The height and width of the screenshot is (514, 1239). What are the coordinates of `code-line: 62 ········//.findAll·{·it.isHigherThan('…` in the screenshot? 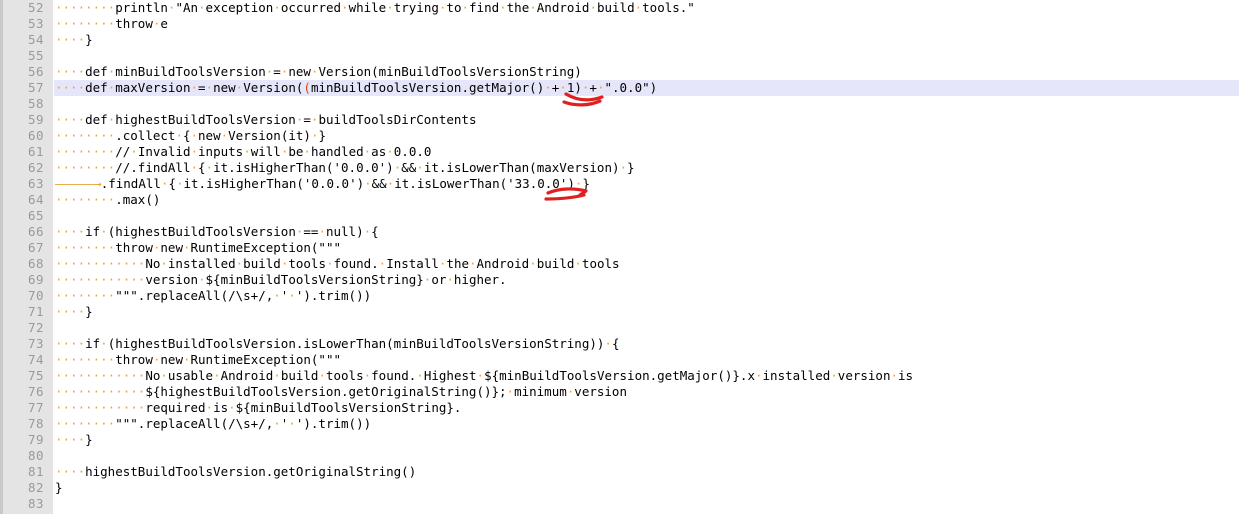 It's located at (619, 168).